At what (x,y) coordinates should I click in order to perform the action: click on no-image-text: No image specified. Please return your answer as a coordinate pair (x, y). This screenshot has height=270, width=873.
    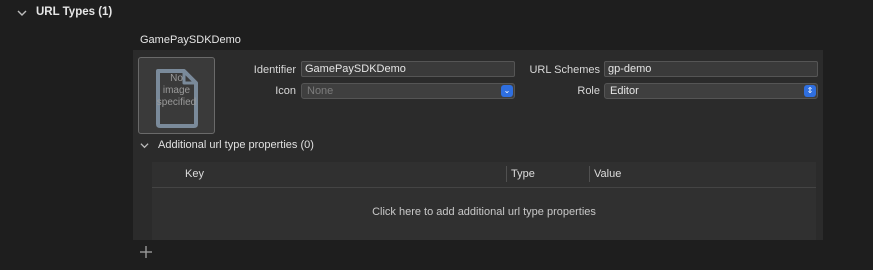
    Looking at the image, I should click on (176, 91).